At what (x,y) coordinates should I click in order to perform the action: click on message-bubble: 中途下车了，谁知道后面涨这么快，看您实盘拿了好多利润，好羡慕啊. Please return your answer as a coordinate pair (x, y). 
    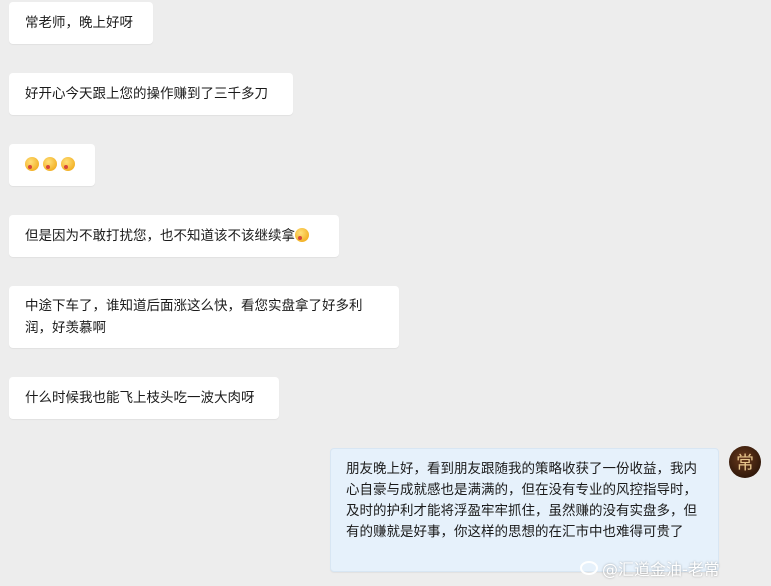
    Looking at the image, I should click on (204, 317).